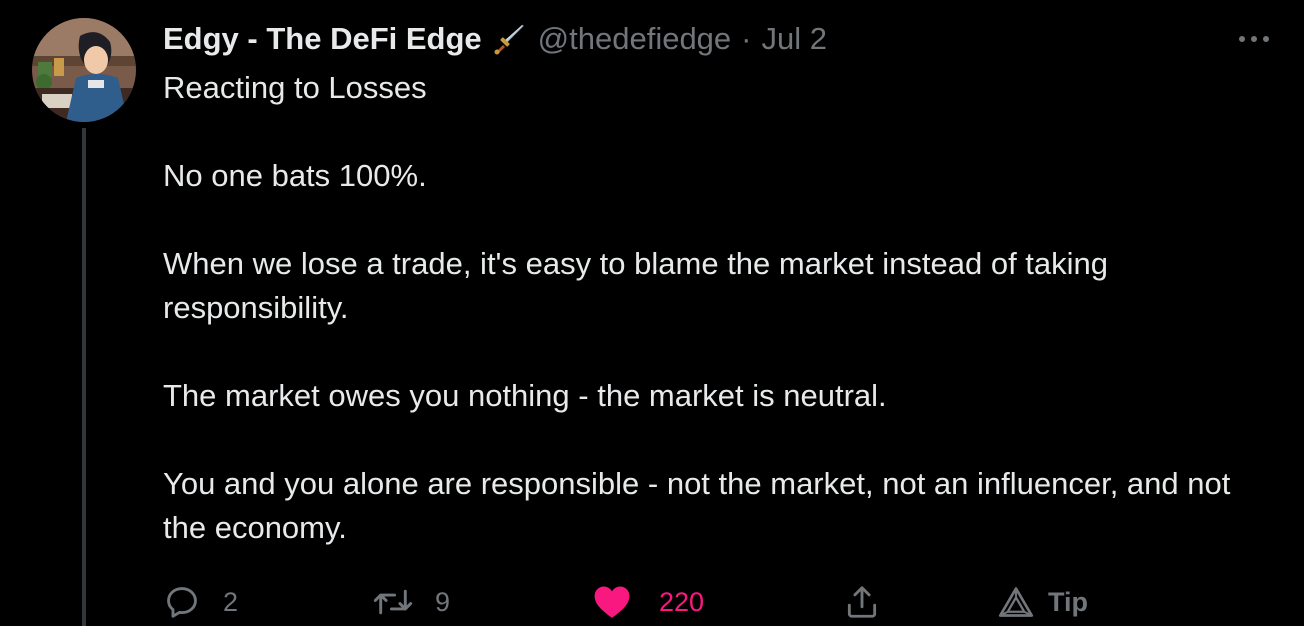 This screenshot has width=1304, height=626. I want to click on like-count: 220, so click(682, 601).